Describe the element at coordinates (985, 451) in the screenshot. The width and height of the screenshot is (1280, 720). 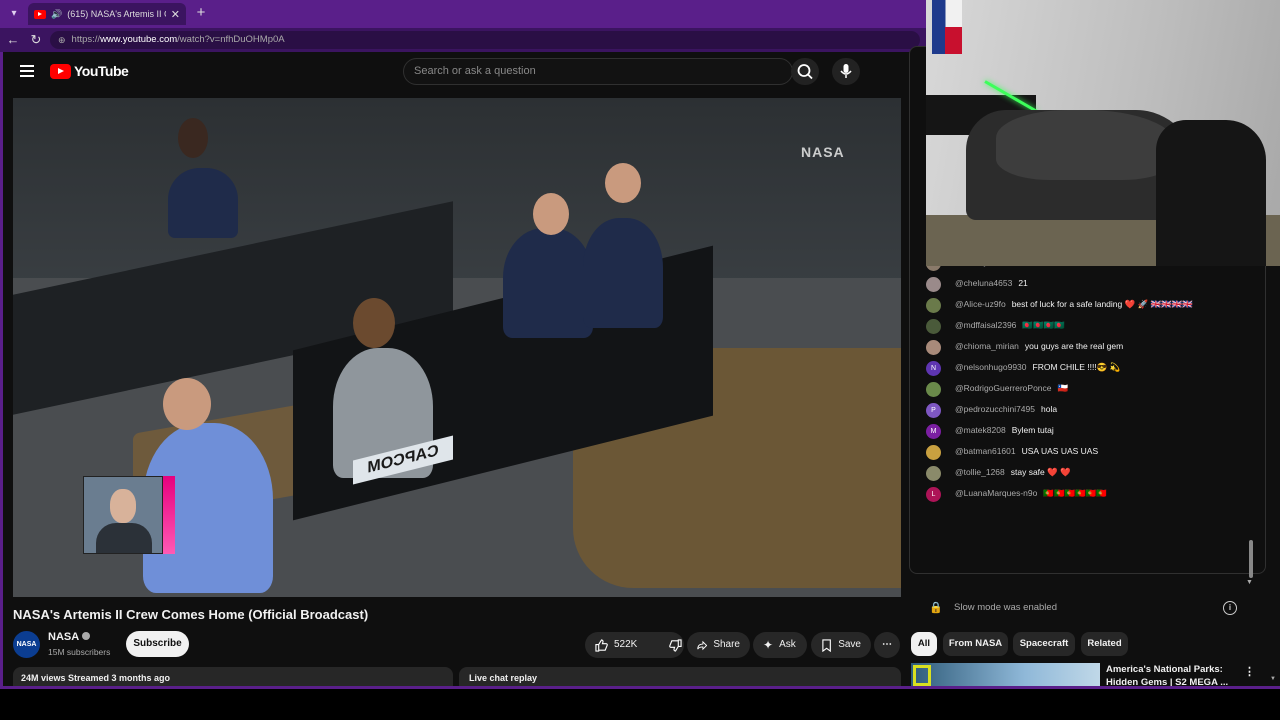
I see `chat-author: @batman61601` at that location.